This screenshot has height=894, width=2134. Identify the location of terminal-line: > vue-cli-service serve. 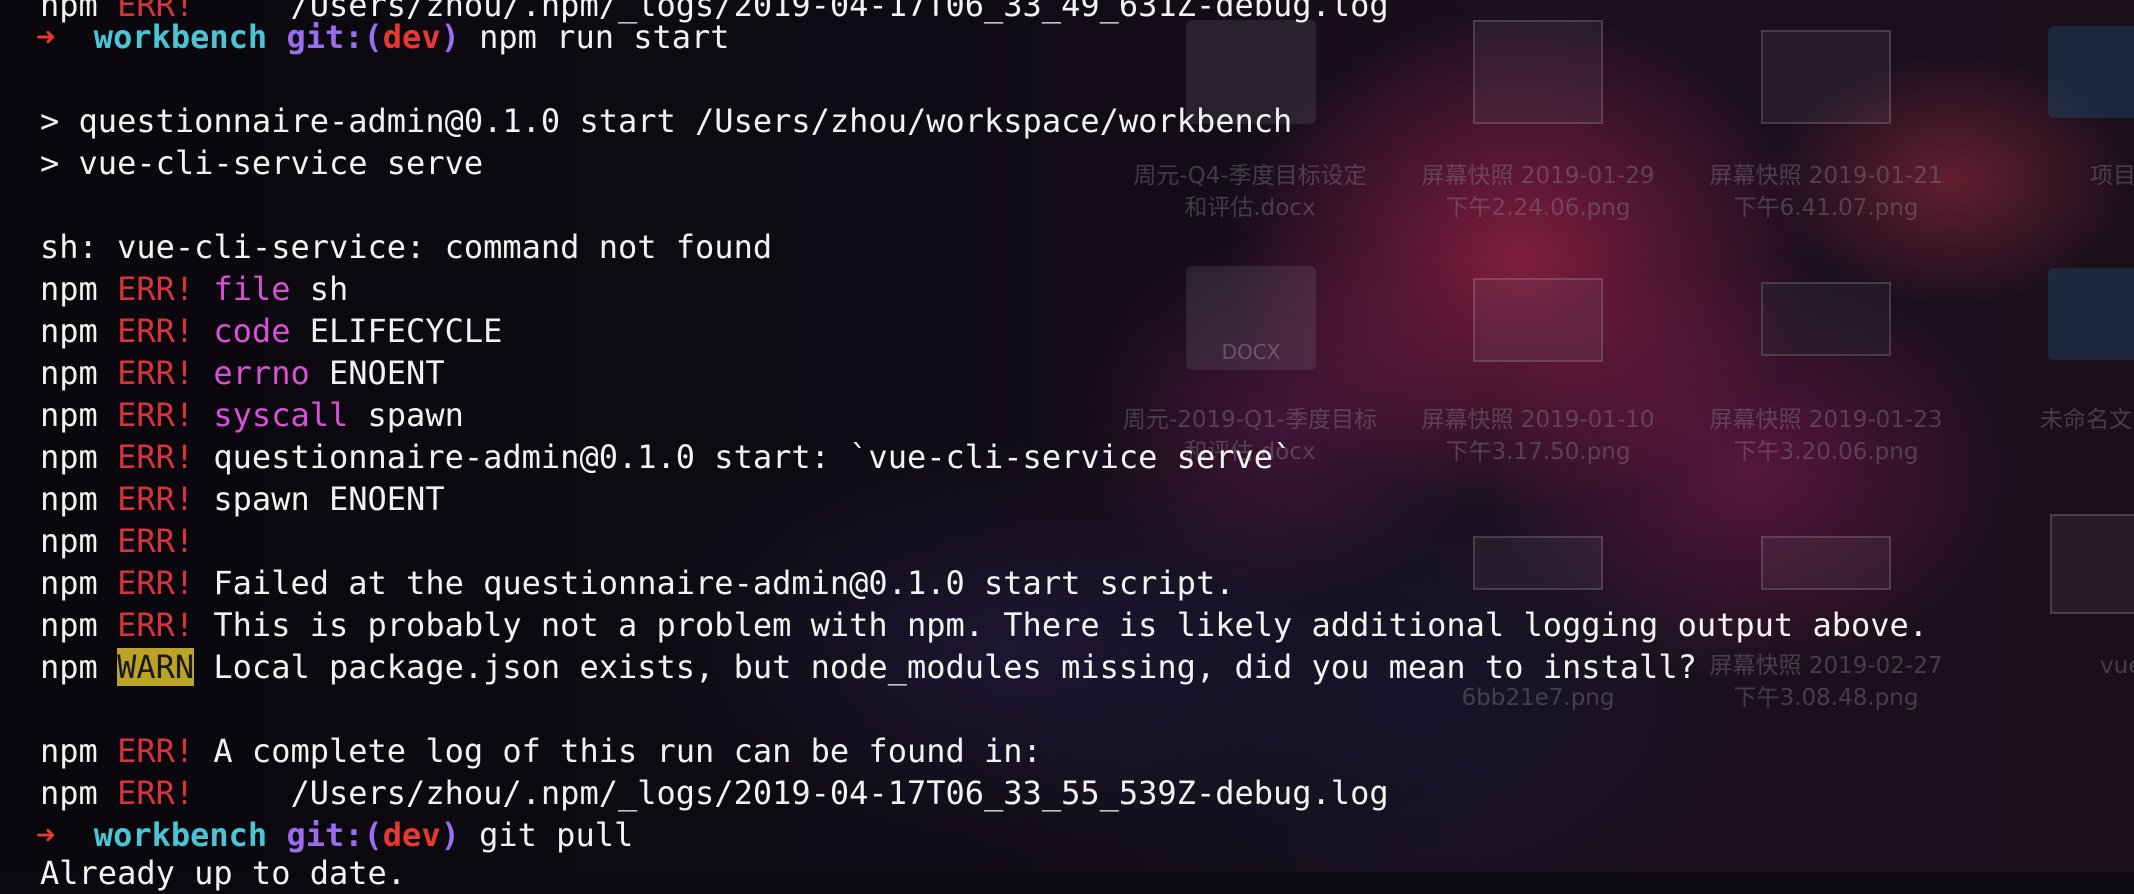
(262, 163).